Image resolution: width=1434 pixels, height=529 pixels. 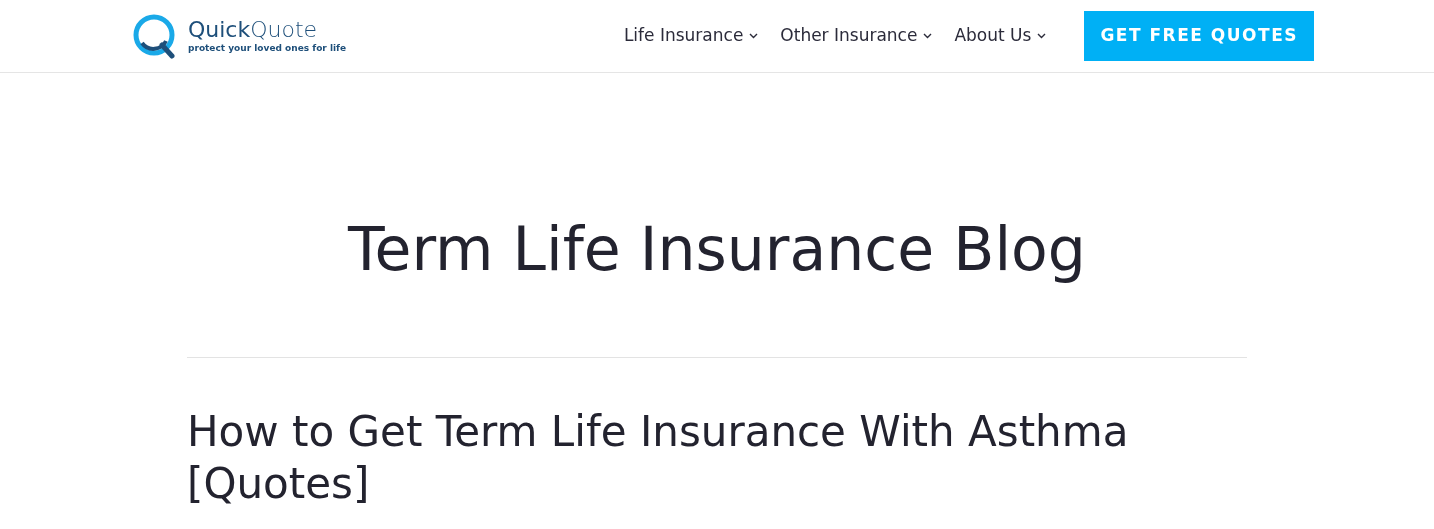 I want to click on nav-link: About Us, so click(x=1000, y=36).